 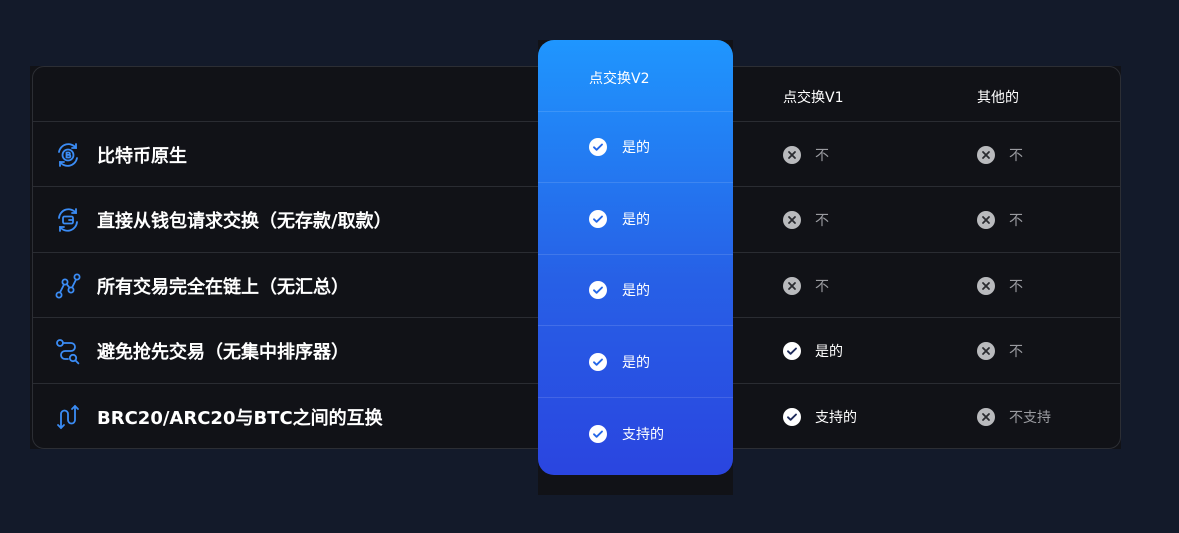 I want to click on feature-label: BRC20/ARC20与BTC之间的互换, so click(x=240, y=418).